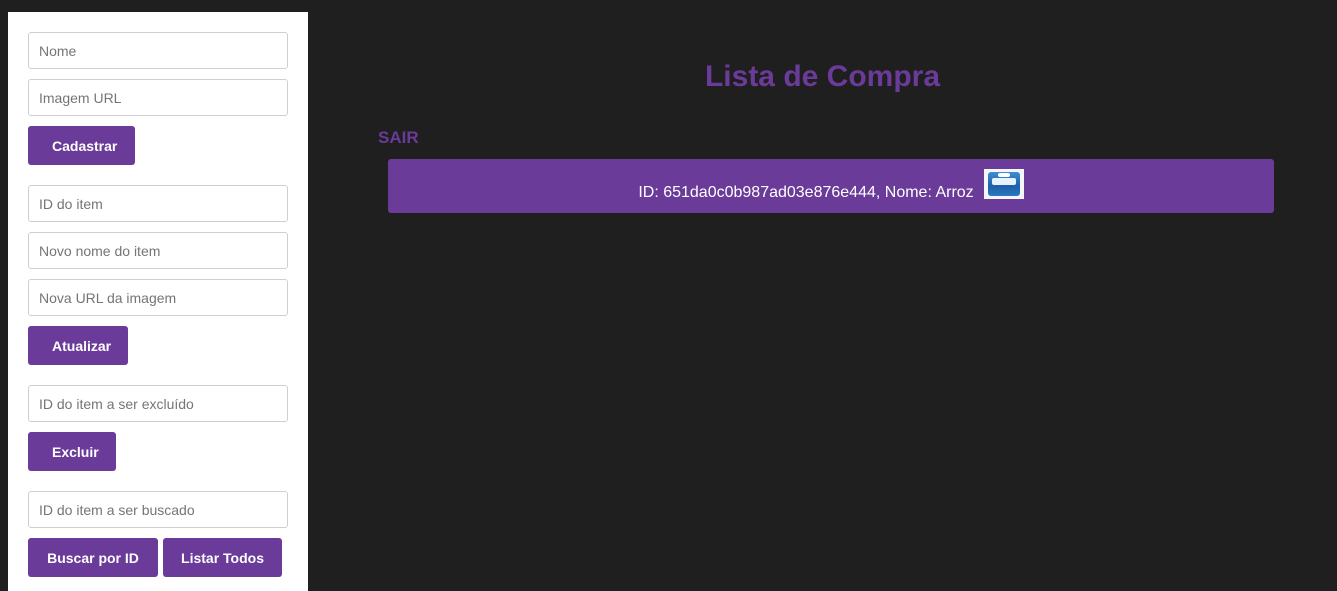  I want to click on create-form: Cadastrar, so click(158, 98).